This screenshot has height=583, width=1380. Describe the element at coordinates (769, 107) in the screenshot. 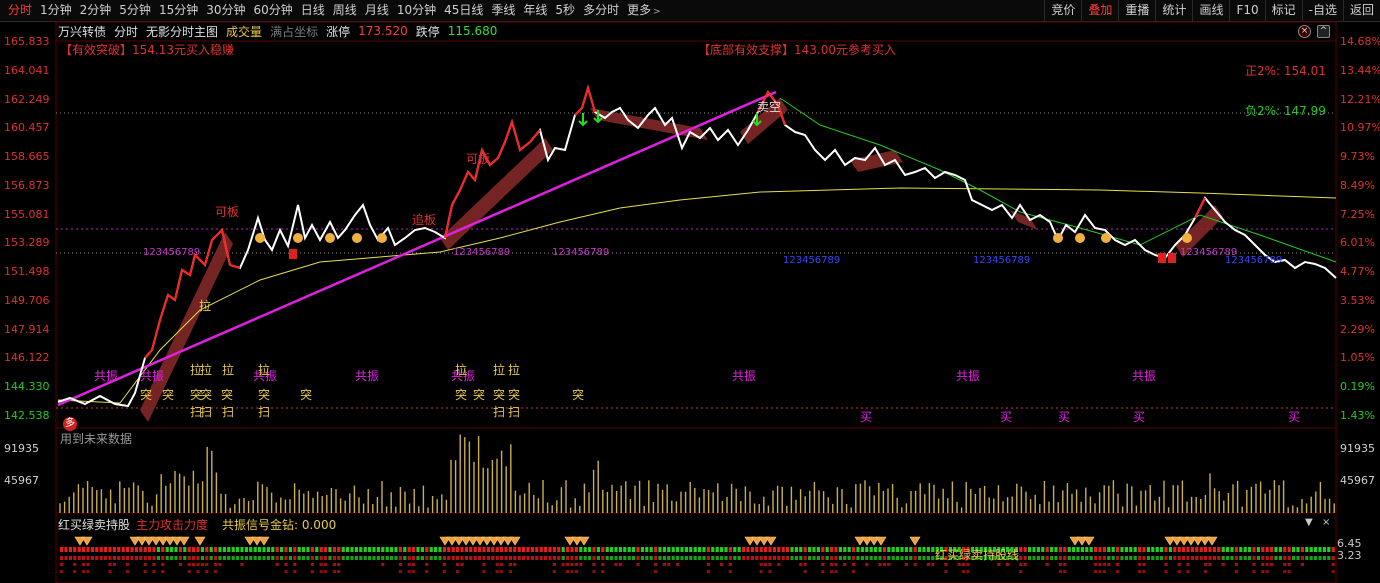

I see `maikong-label: 卖空` at that location.